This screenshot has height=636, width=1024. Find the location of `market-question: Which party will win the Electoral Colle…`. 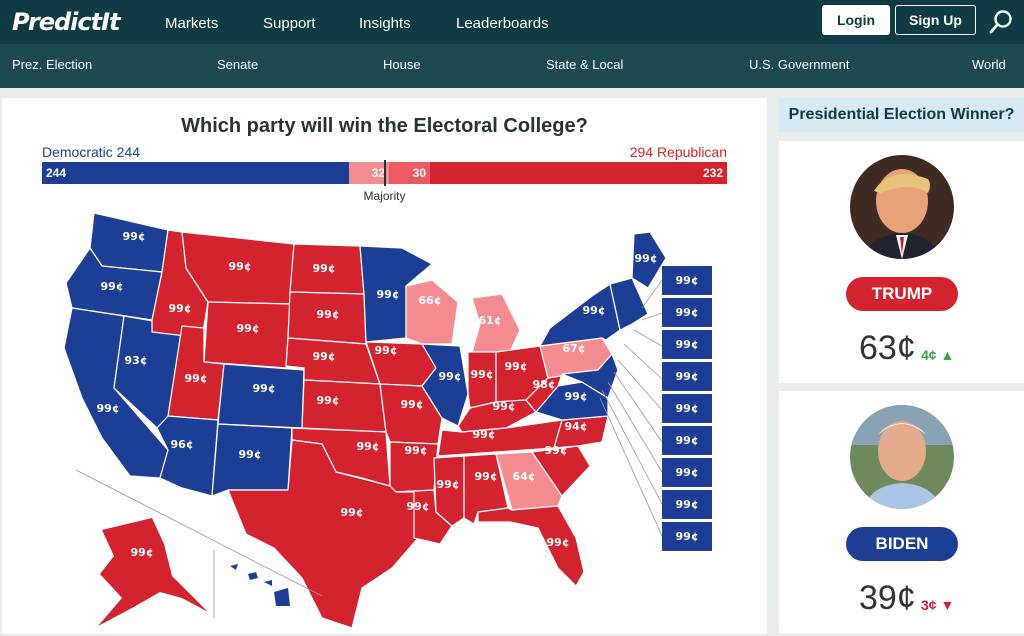

market-question: Which party will win the Electoral Colle… is located at coordinates (384, 126).